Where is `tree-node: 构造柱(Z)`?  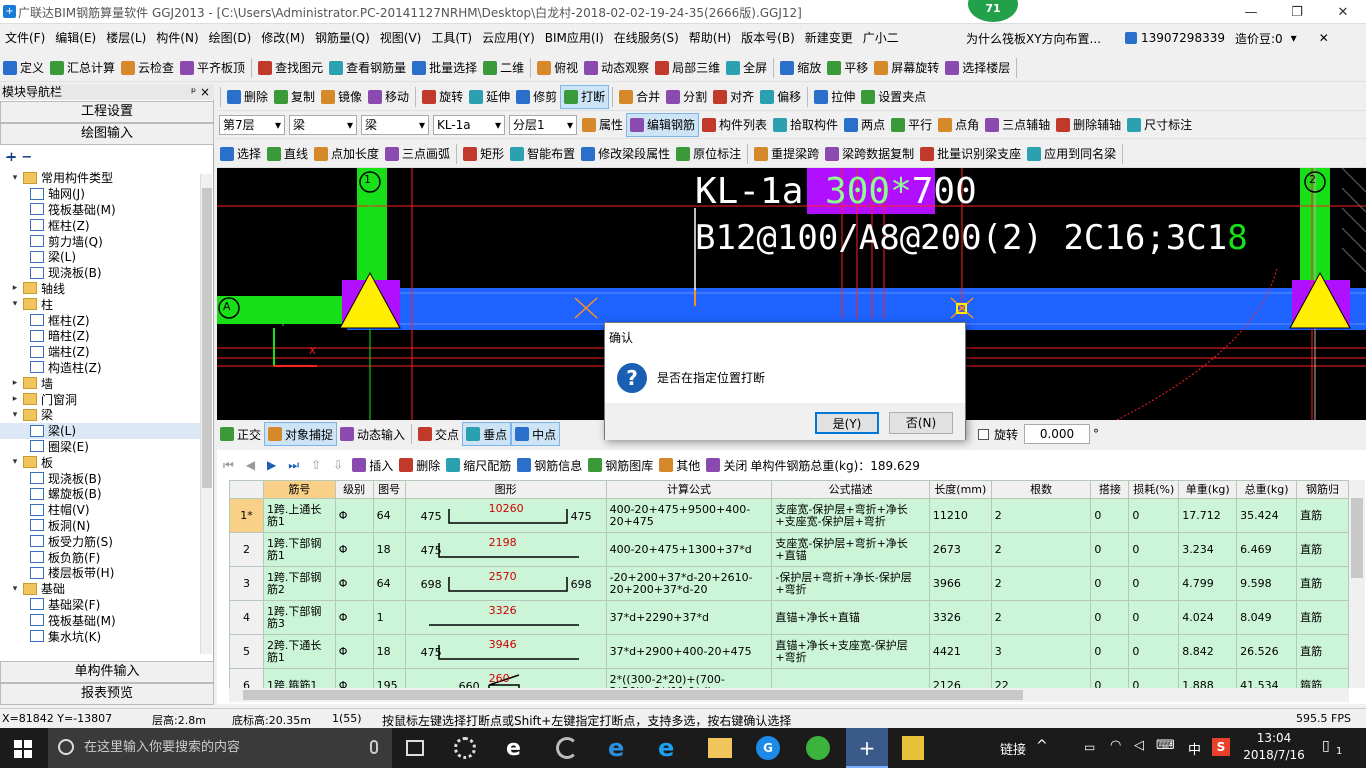 tree-node: 构造柱(Z) is located at coordinates (100, 368).